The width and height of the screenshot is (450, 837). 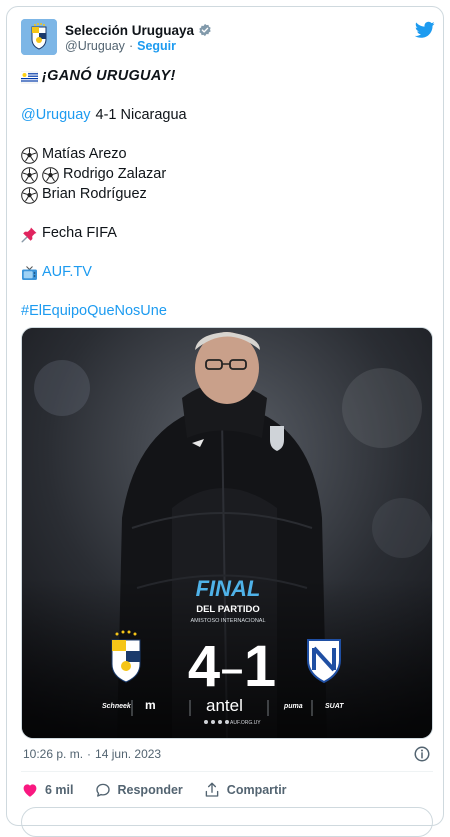 What do you see at coordinates (156, 46) in the screenshot?
I see `follow-button: Seguir` at bounding box center [156, 46].